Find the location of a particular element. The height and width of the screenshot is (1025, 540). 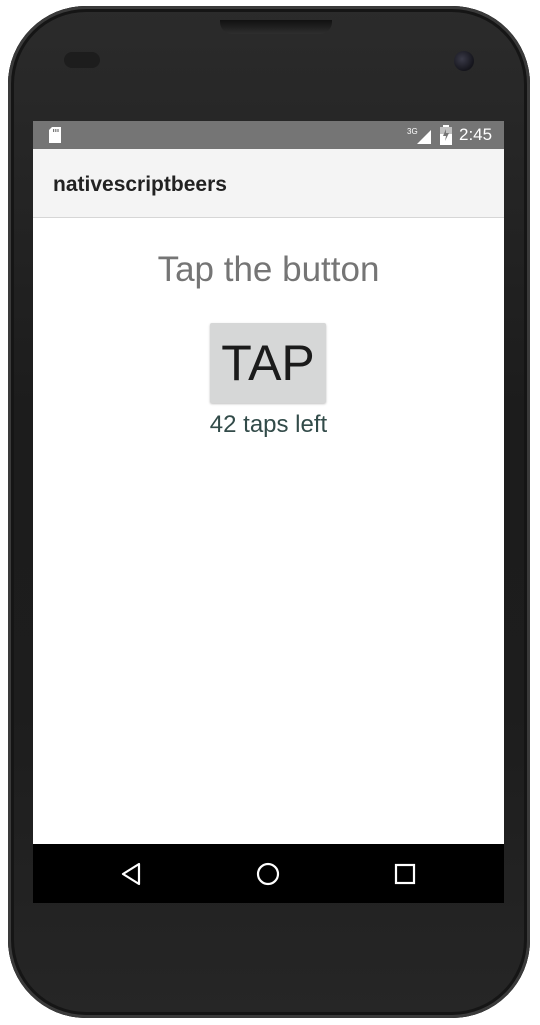

status-bar: 3G 2:45 is located at coordinates (268, 135).